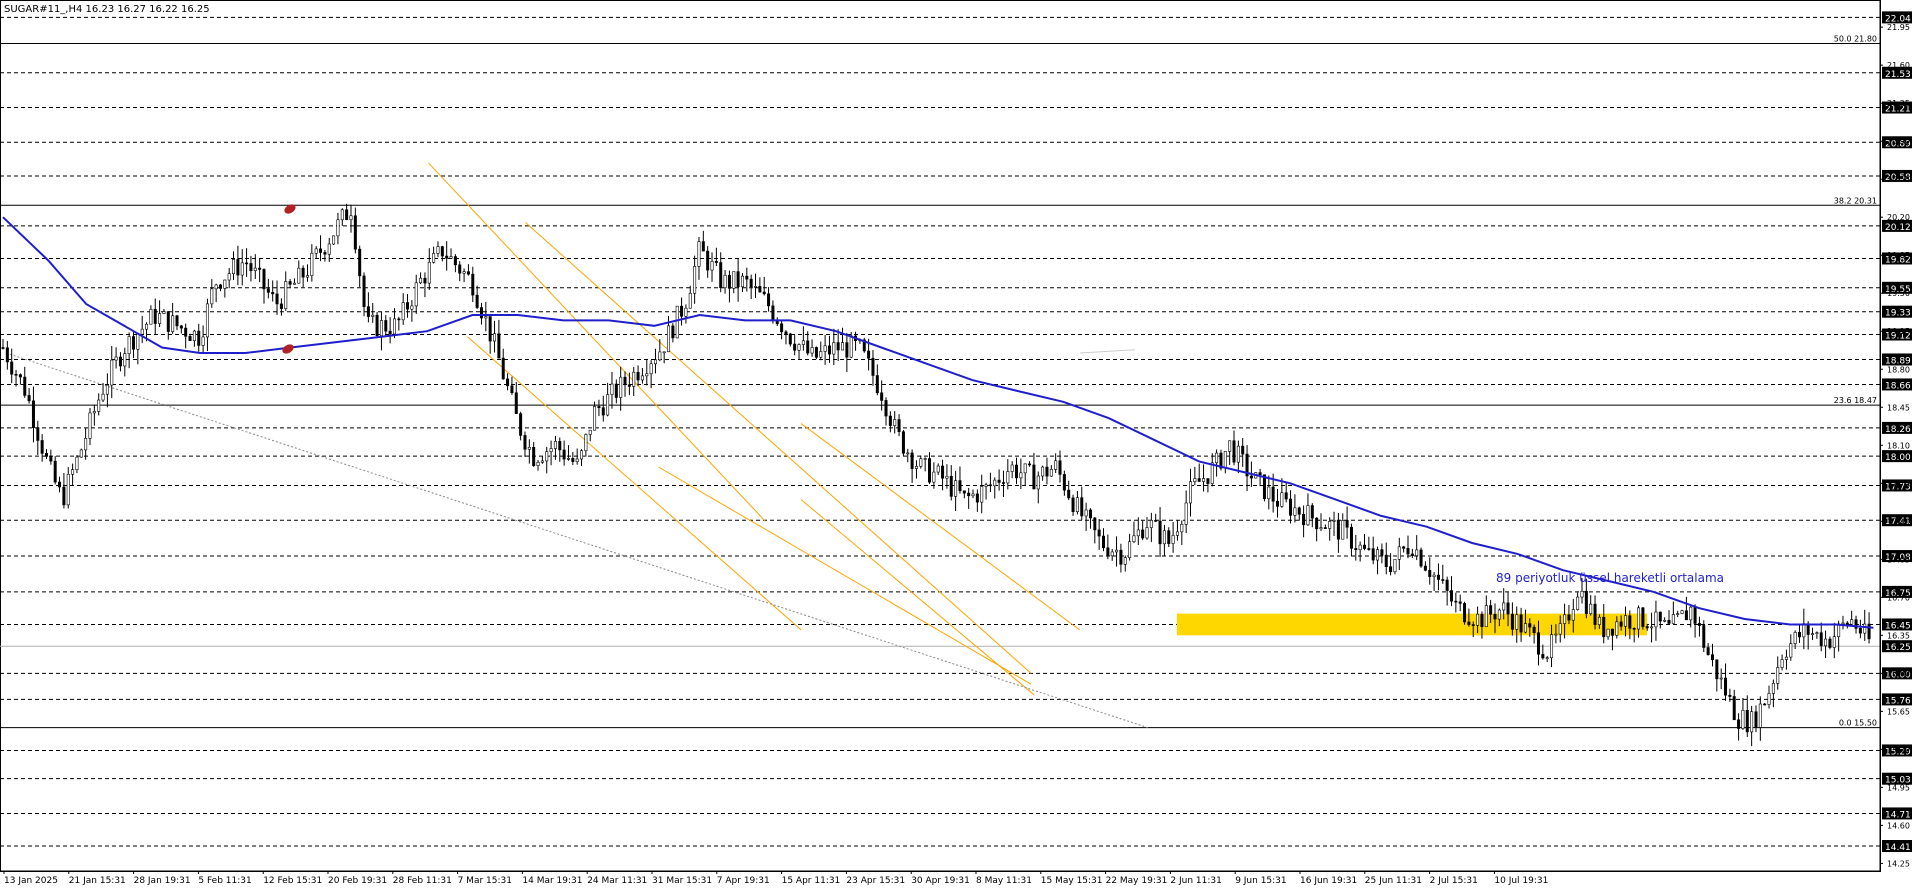 This screenshot has height=892, width=1916. I want to click on y-tick-label: 17.05, so click(1898, 559).